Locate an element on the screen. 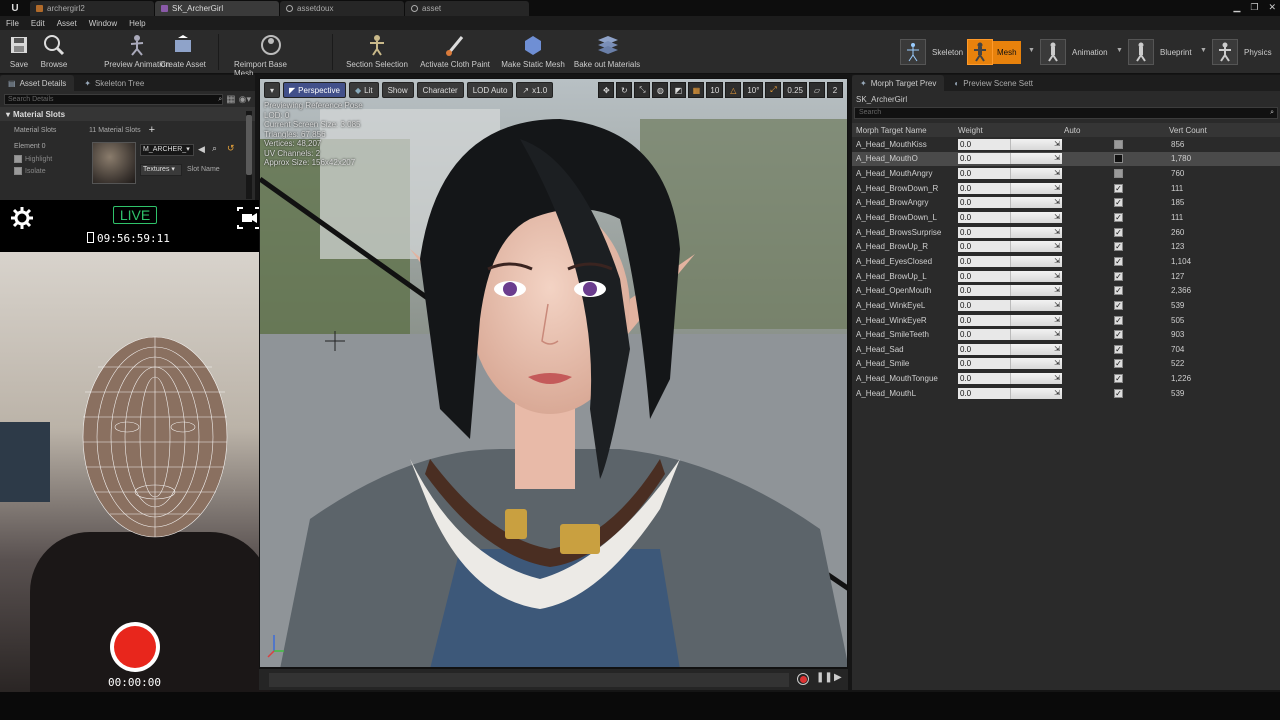  details-scrollbar is located at coordinates (249, 155).